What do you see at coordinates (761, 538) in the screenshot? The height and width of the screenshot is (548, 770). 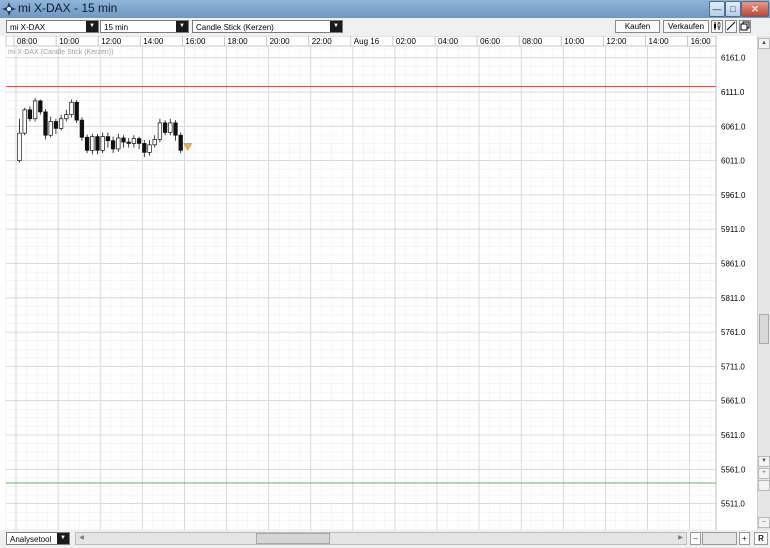 I see `reset-button: R` at bounding box center [761, 538].